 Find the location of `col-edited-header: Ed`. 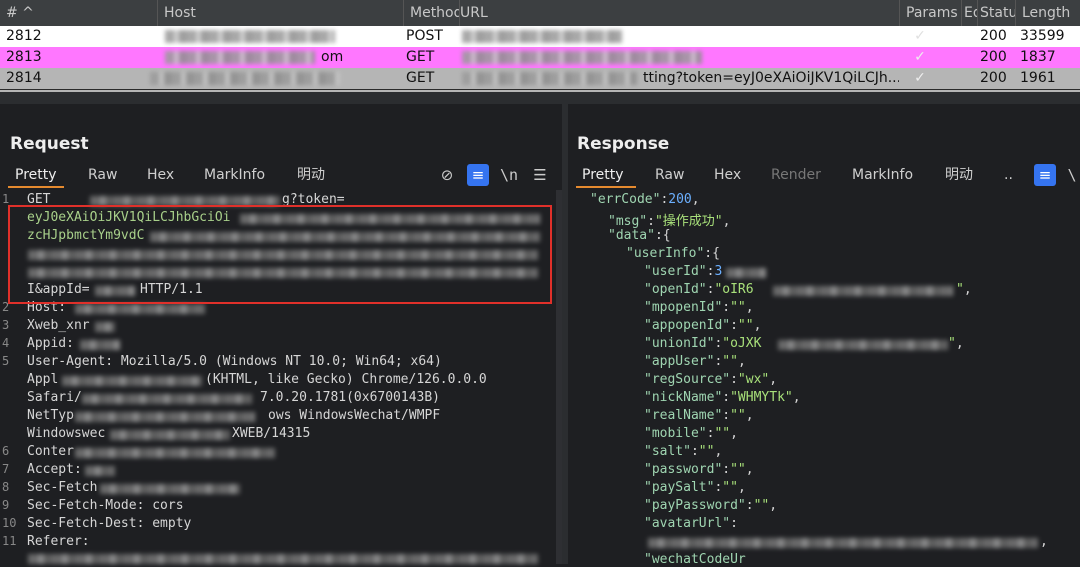

col-edited-header: Ed is located at coordinates (970, 13).